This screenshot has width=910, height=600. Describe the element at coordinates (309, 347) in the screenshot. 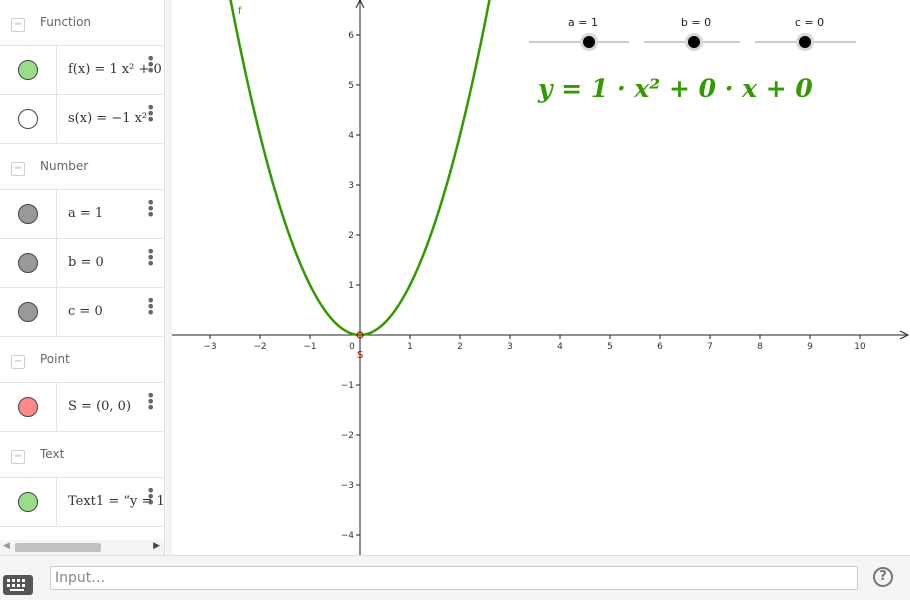

I see `x-tick-label: −1` at that location.